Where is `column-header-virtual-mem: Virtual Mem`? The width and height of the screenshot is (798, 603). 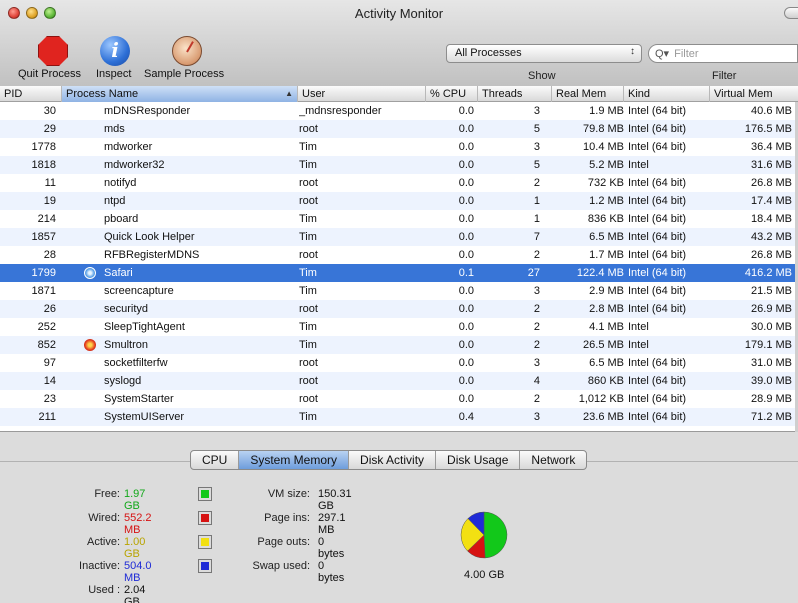 column-header-virtual-mem: Virtual Mem is located at coordinates (754, 94).